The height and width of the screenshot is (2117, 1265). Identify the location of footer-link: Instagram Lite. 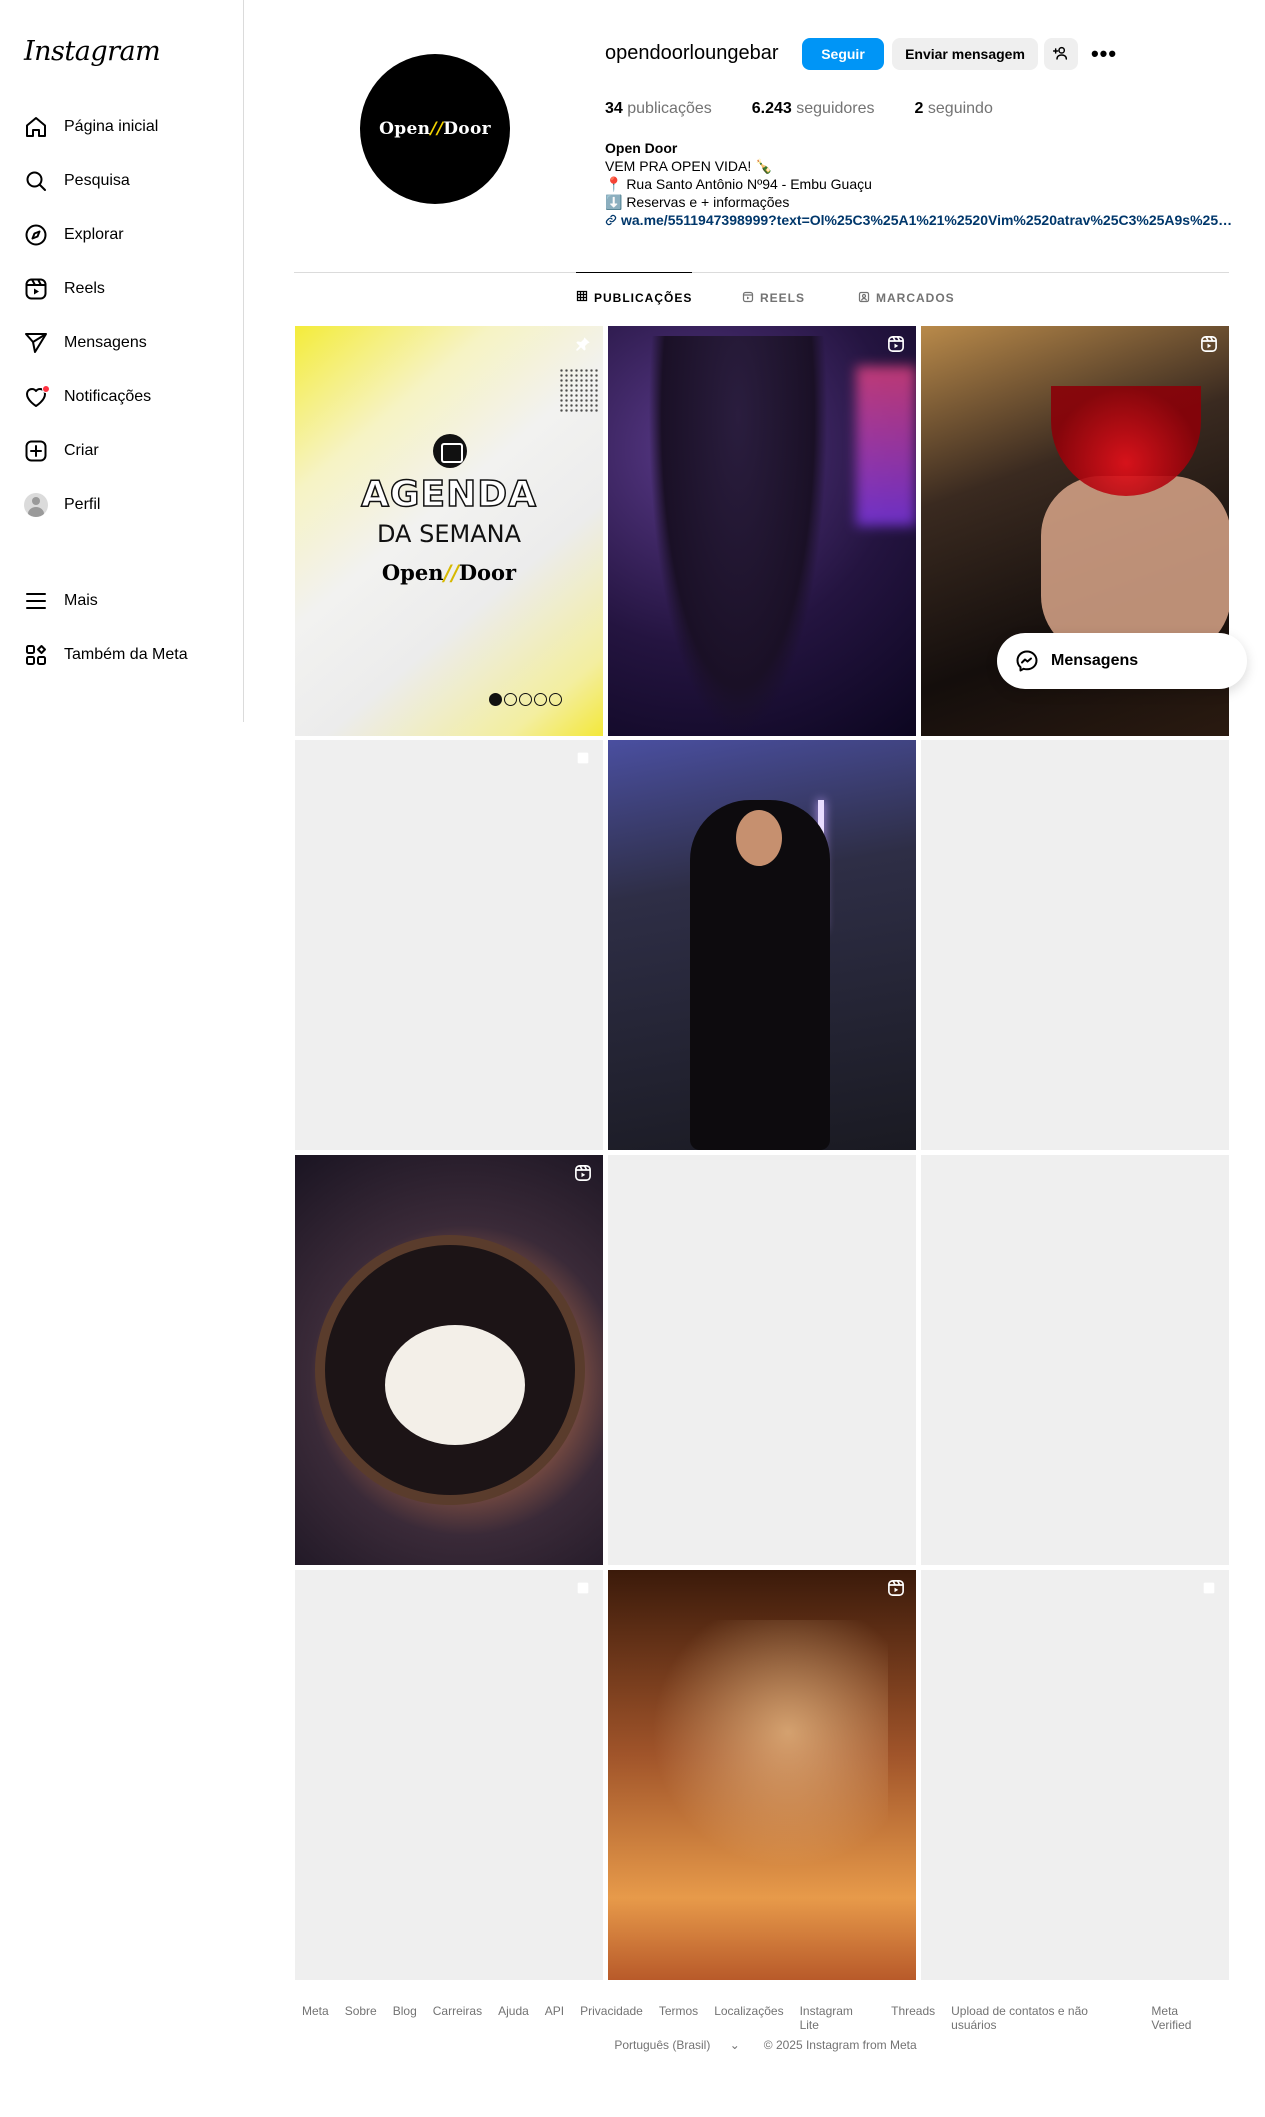
(838, 2018).